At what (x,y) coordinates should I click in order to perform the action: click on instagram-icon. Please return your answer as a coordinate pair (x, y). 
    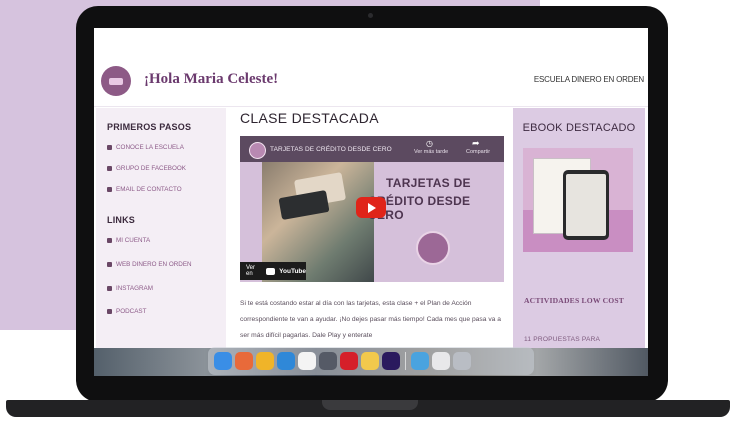
    Looking at the image, I should click on (109, 288).